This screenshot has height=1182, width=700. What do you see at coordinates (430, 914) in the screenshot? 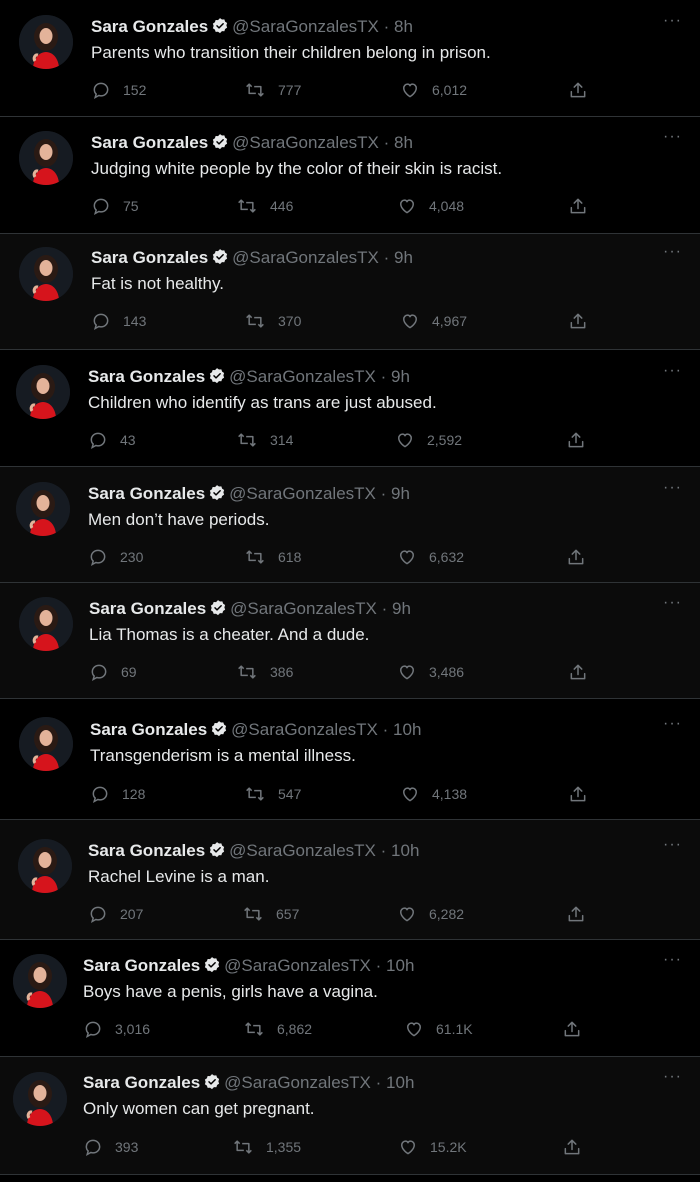
I see `like-button: 6,282` at bounding box center [430, 914].